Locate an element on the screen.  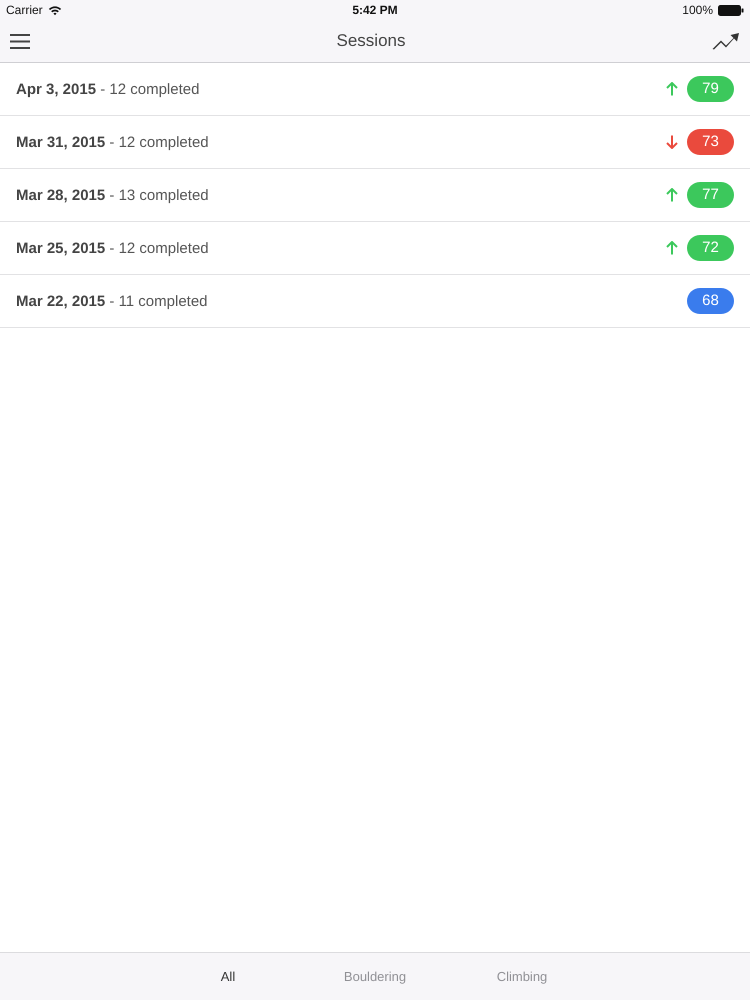
session-row: Mar 25, 2015 - 12 completed 72 is located at coordinates (375, 248).